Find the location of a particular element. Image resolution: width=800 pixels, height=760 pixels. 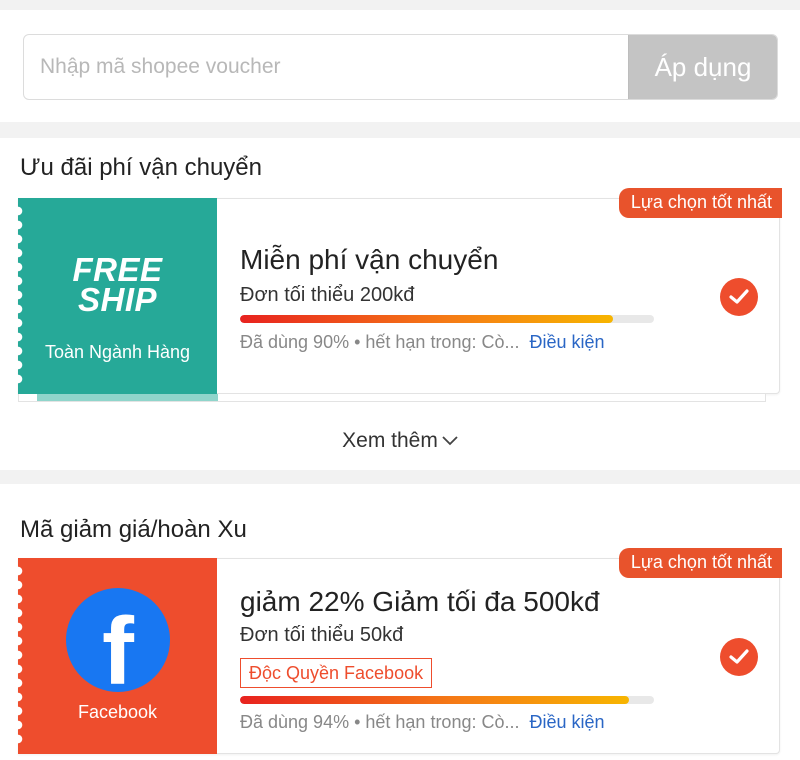

voucher-title: Miễn phí vận chuyển is located at coordinates (369, 259).